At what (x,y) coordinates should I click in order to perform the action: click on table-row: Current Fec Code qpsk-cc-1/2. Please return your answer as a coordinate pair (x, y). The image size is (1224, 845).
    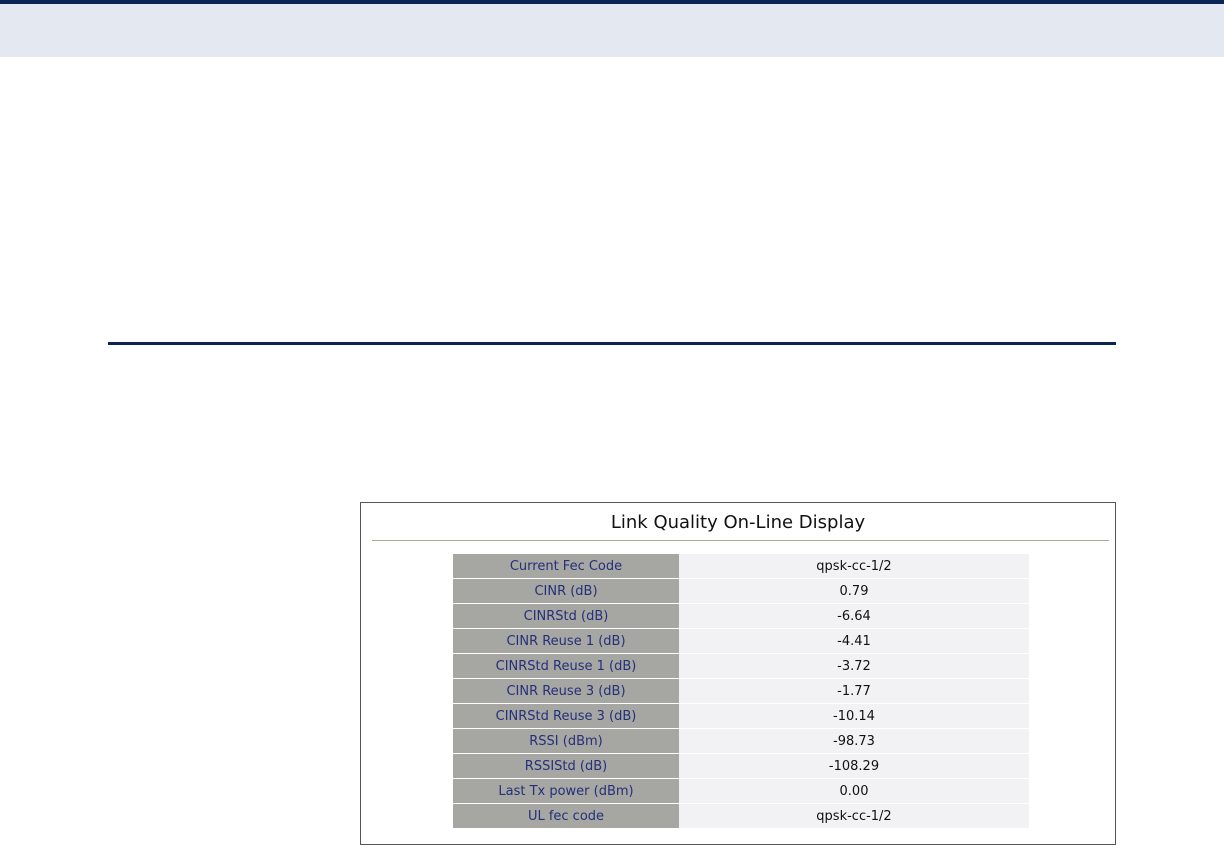
    Looking at the image, I should click on (741, 566).